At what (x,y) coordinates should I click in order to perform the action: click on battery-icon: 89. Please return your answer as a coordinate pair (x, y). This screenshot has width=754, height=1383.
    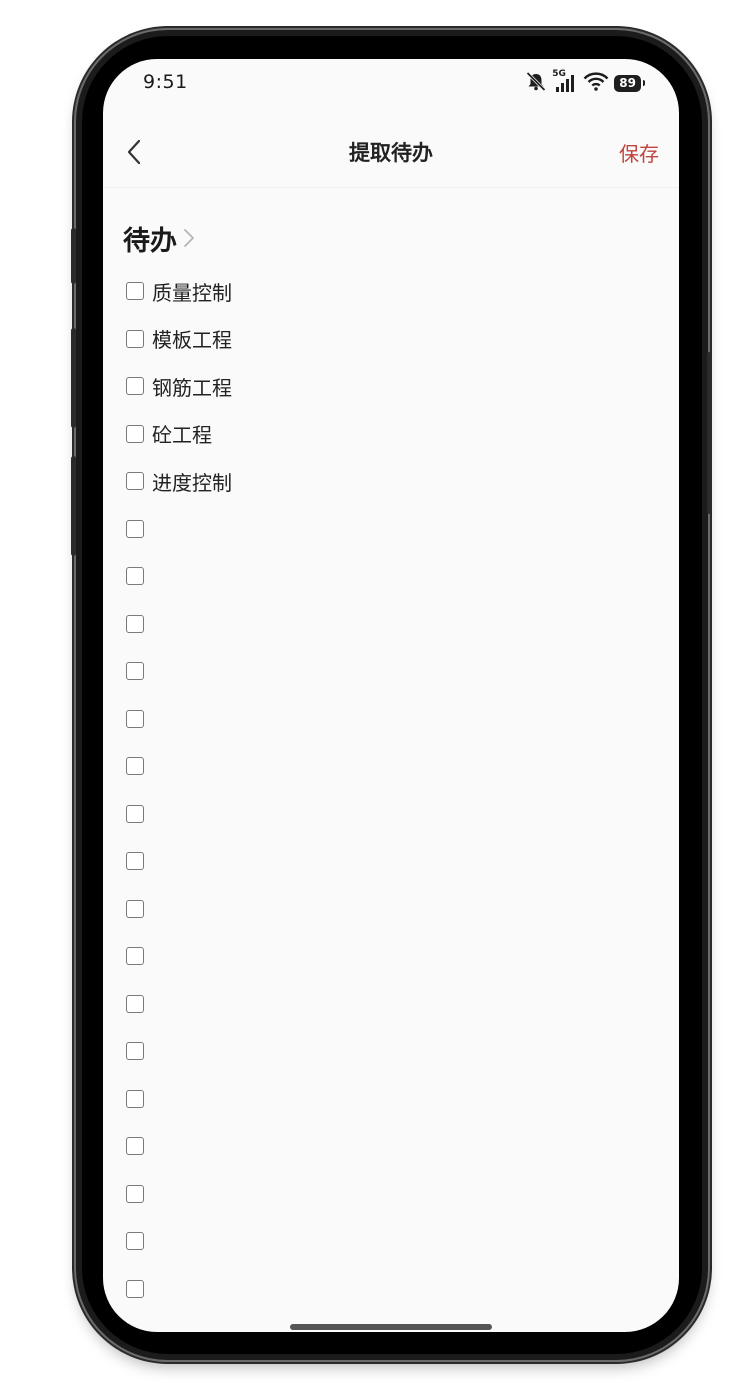
    Looking at the image, I should click on (629, 83).